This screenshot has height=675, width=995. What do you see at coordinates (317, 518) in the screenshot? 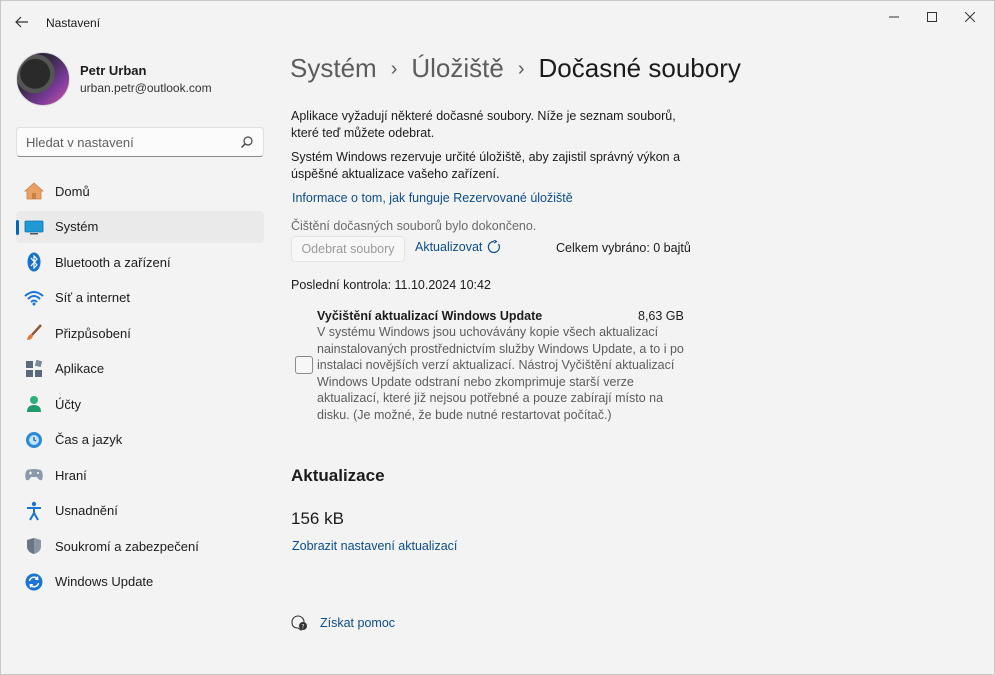
I see `section-size: 156 kB` at bounding box center [317, 518].